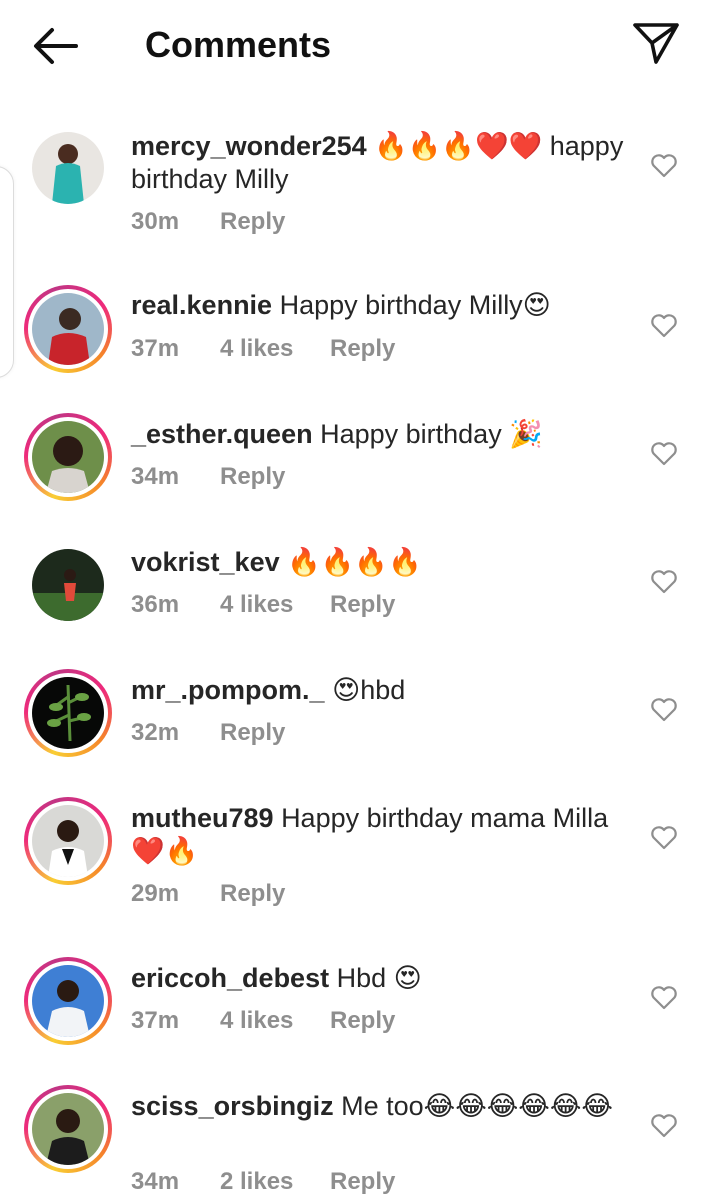  I want to click on back-button, so click(56, 46).